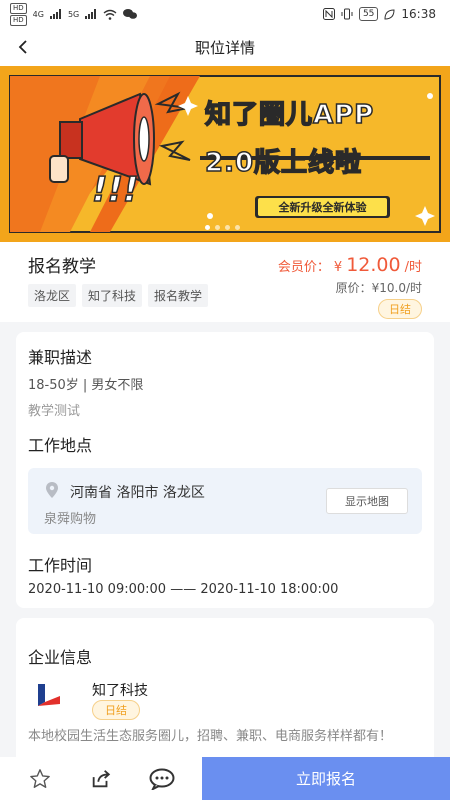 The image size is (450, 800). What do you see at coordinates (373, 265) in the screenshot?
I see `member-price-value: 12.00` at bounding box center [373, 265].